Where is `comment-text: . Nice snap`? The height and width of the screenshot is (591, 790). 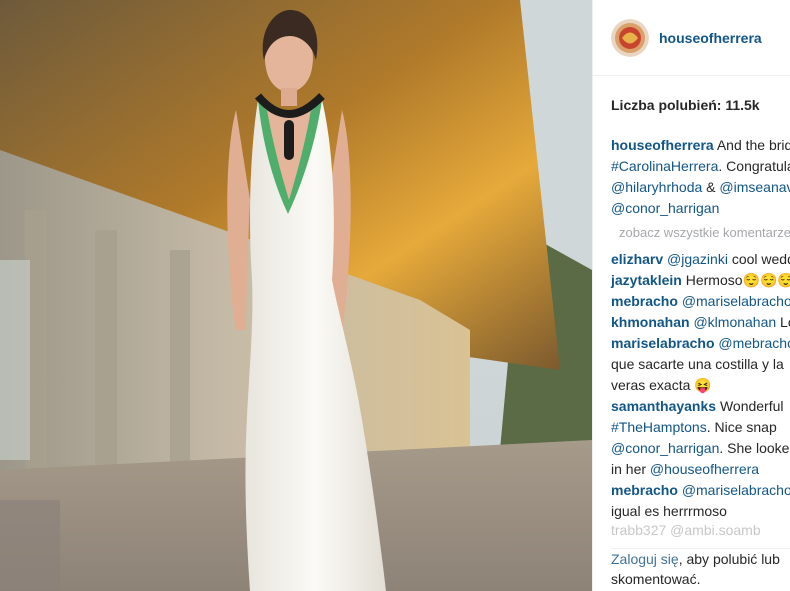 comment-text: . Nice snap is located at coordinates (741, 427).